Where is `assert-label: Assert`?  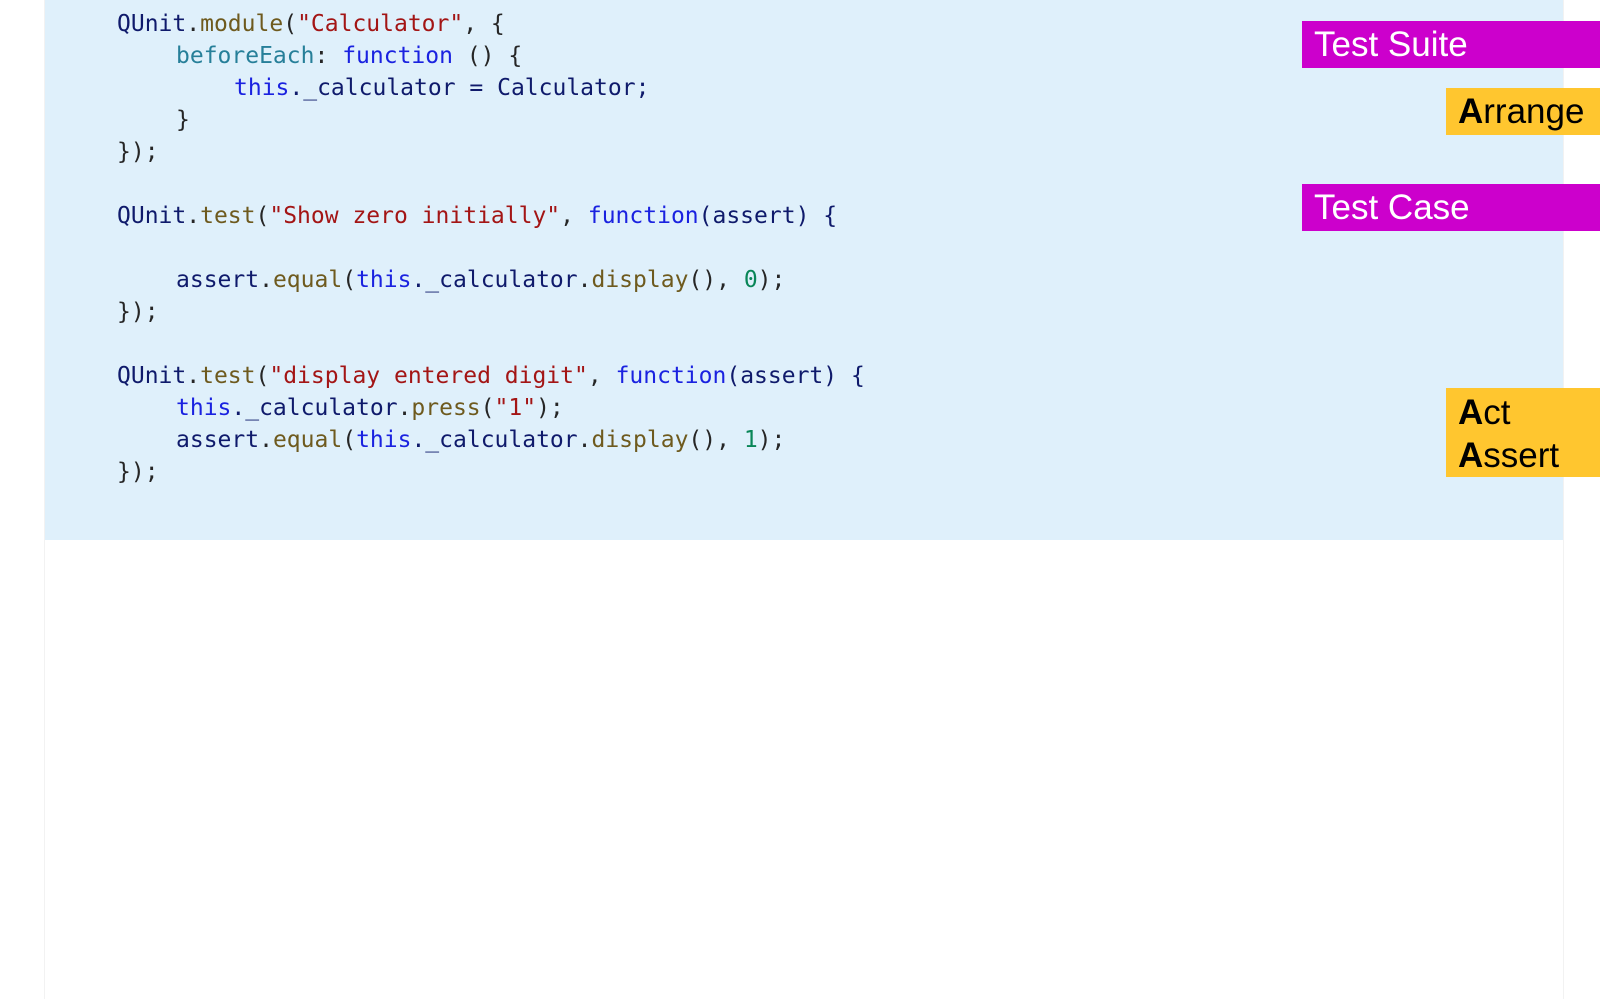
assert-label: Assert is located at coordinates (1529, 455).